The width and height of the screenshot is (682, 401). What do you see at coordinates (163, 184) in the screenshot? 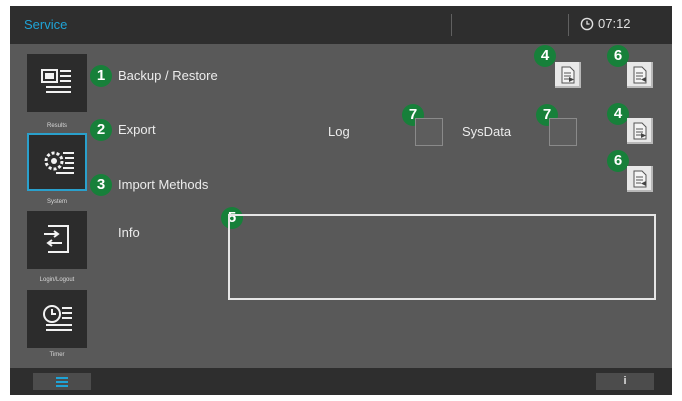
I see `import-methods-label: Import Methods` at bounding box center [163, 184].